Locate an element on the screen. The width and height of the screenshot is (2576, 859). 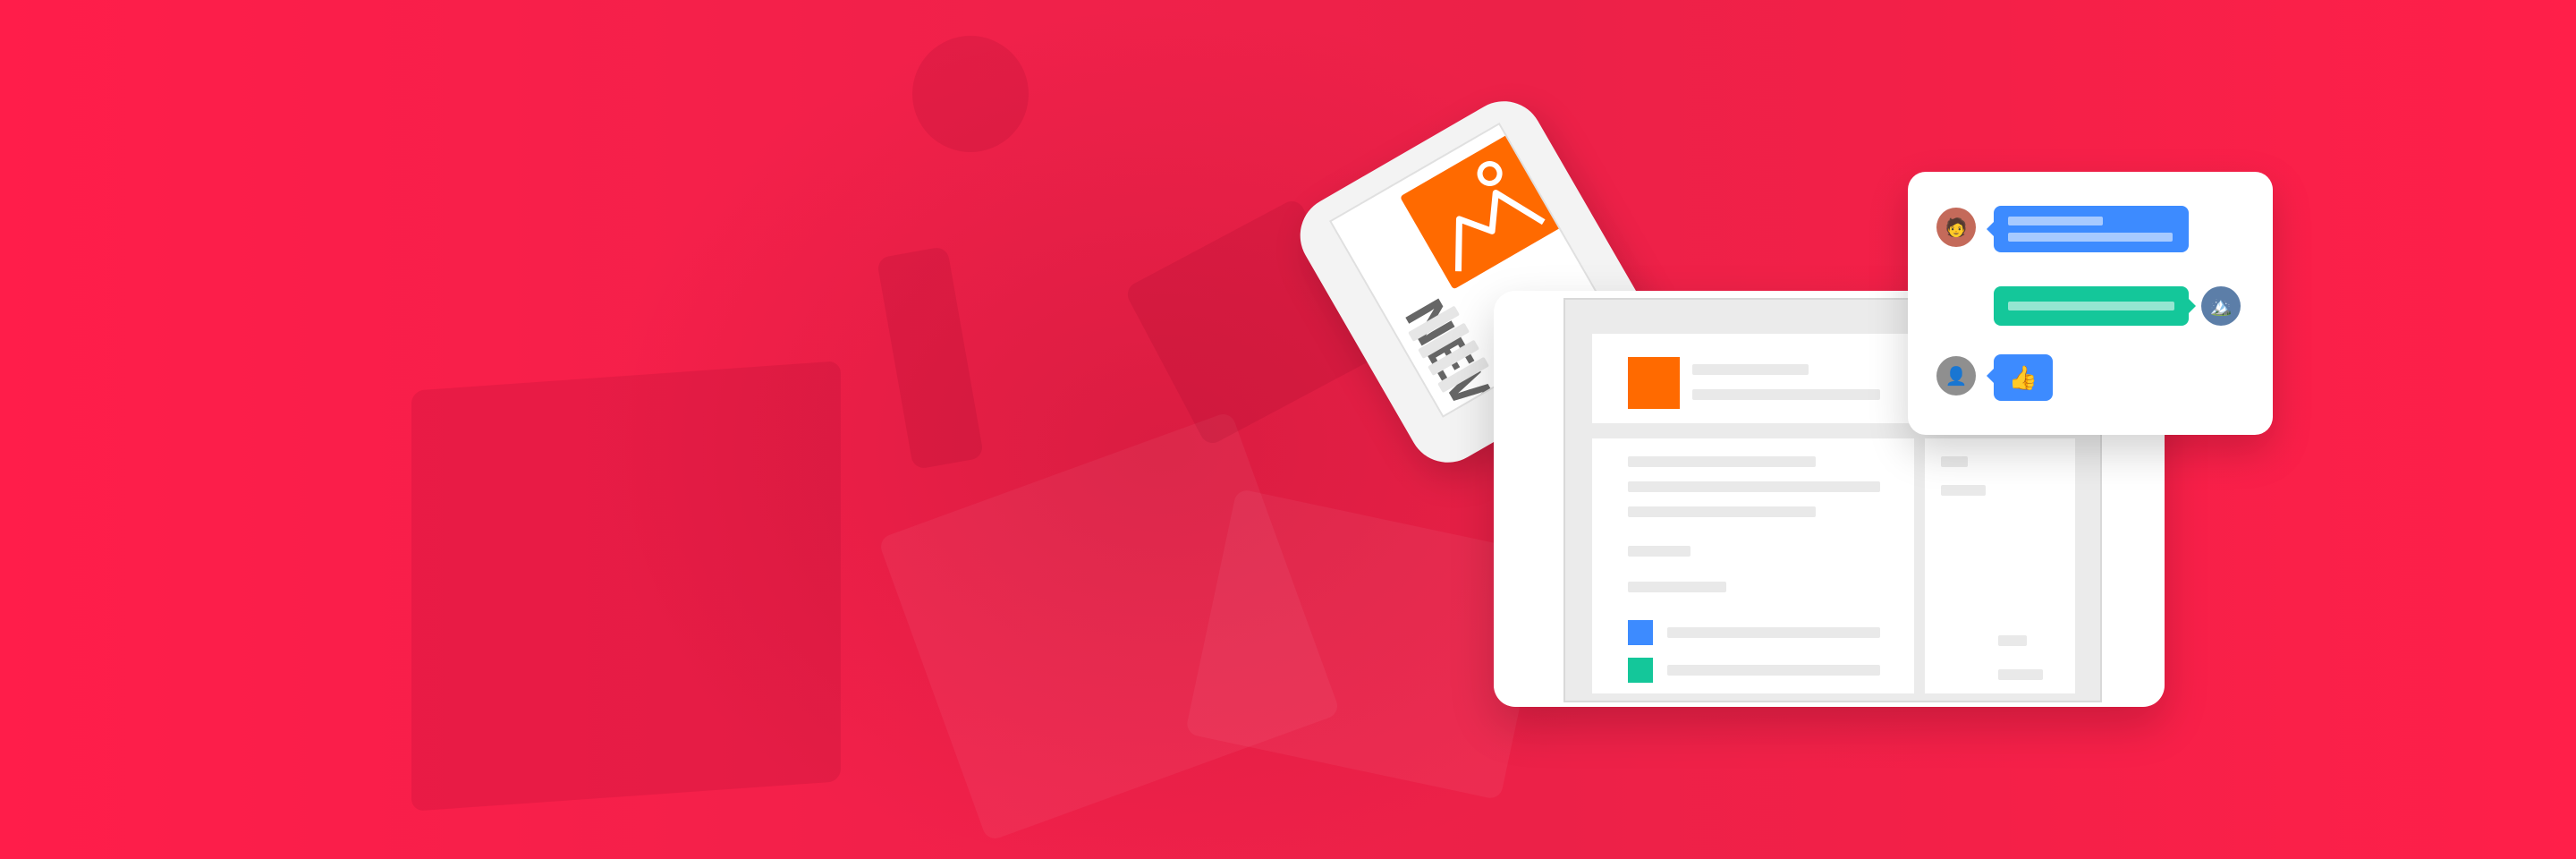
green-list-bullet is located at coordinates (1640, 670).